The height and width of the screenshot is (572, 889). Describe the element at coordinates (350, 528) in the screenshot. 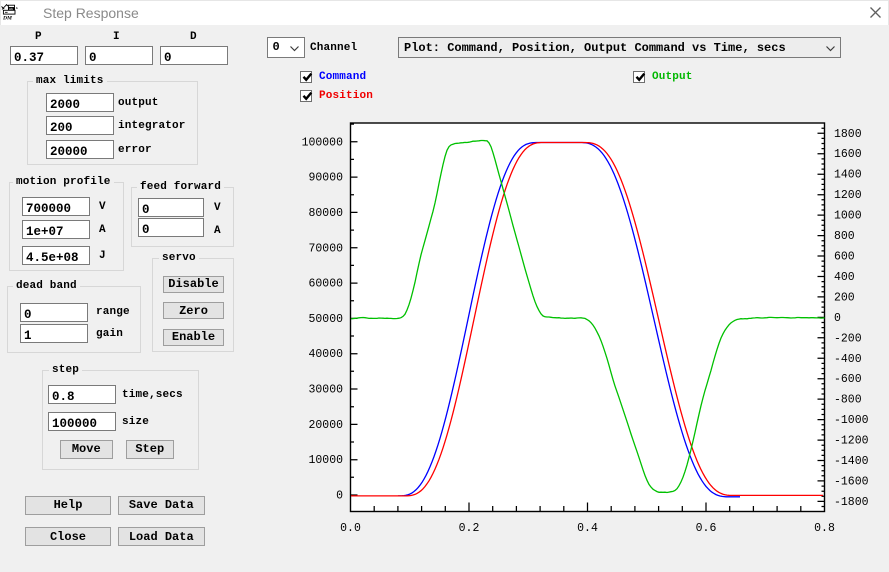

I see `svg-text: 0.0` at that location.